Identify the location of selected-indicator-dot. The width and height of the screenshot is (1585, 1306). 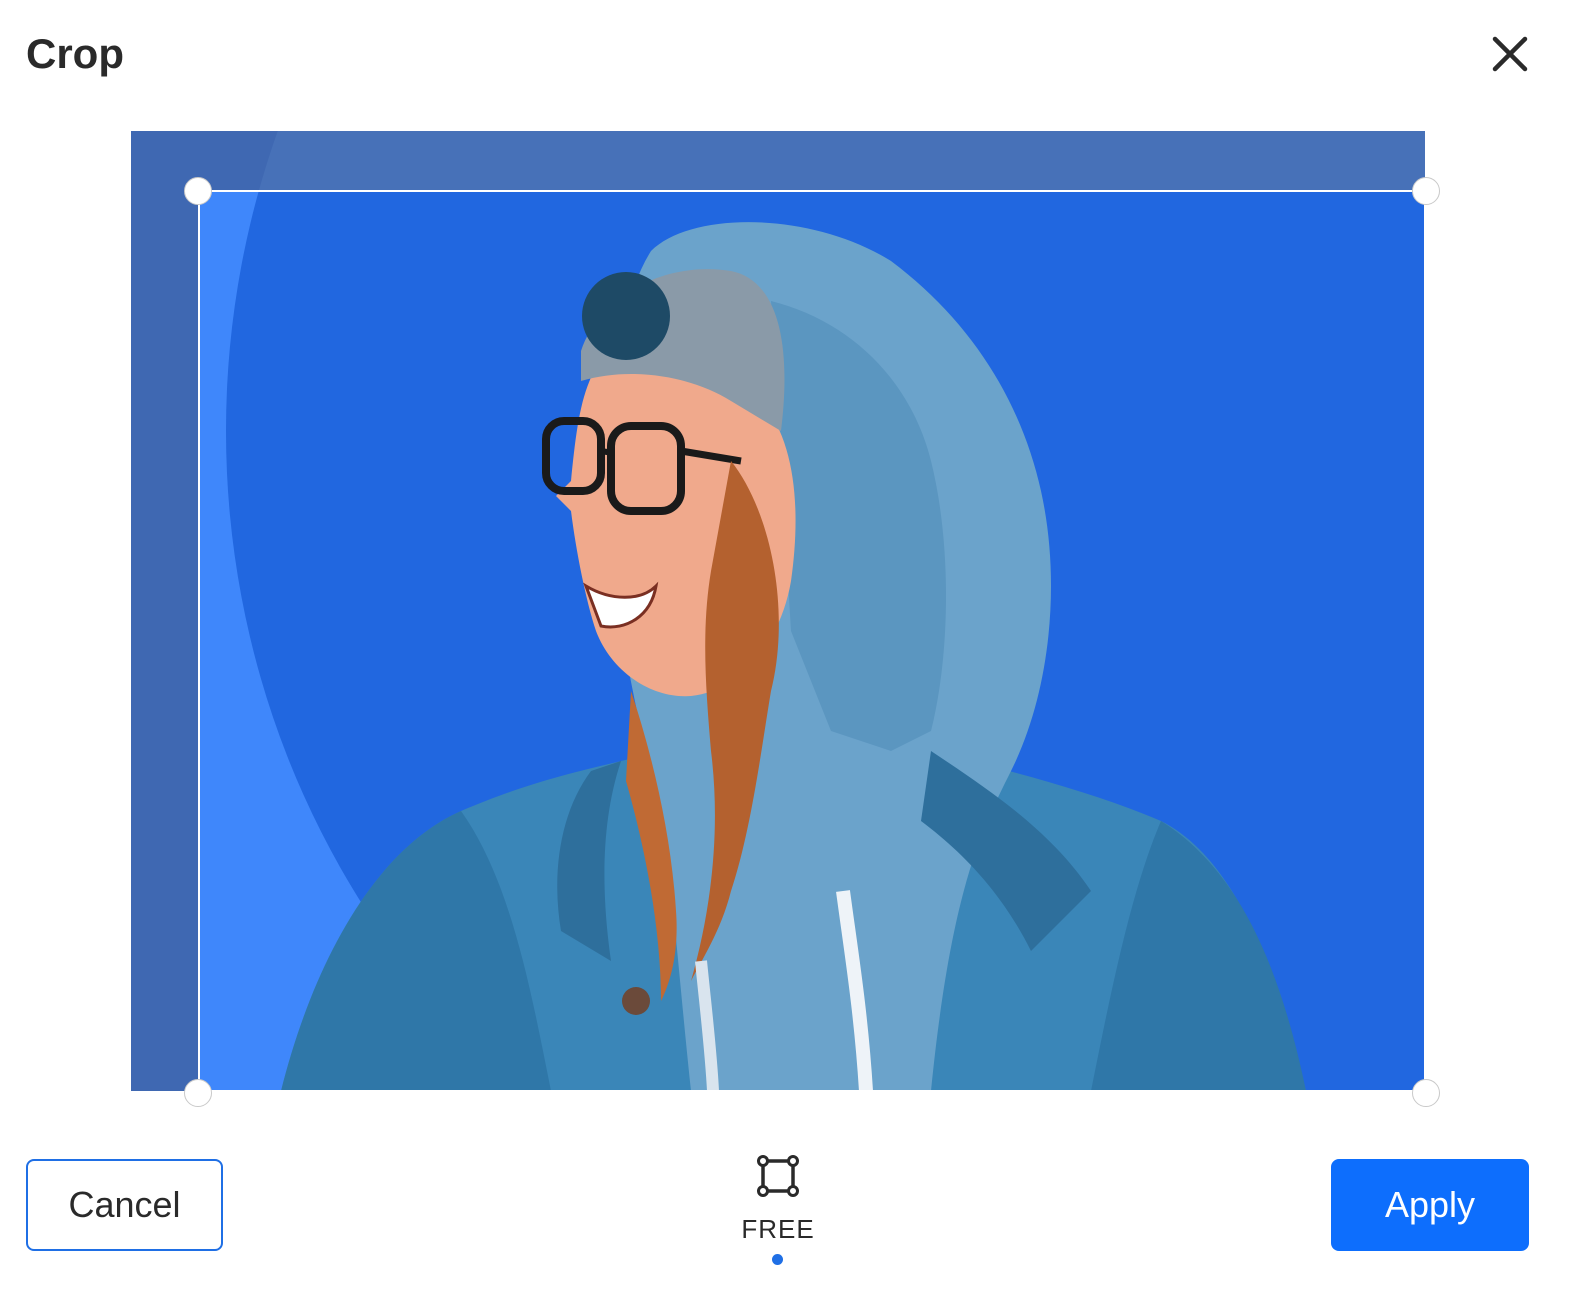
(777, 1259).